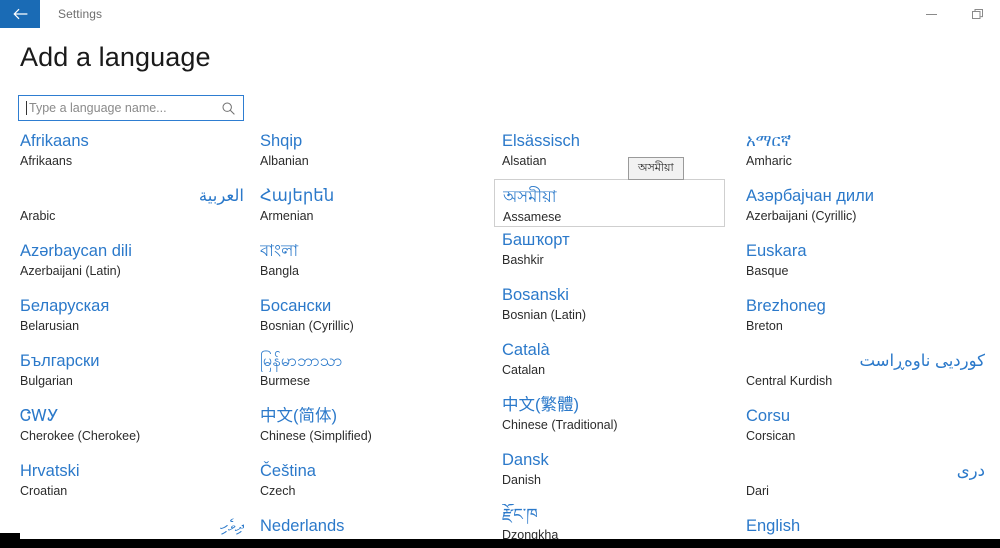 This screenshot has width=1000, height=548. I want to click on restore-button, so click(977, 14).